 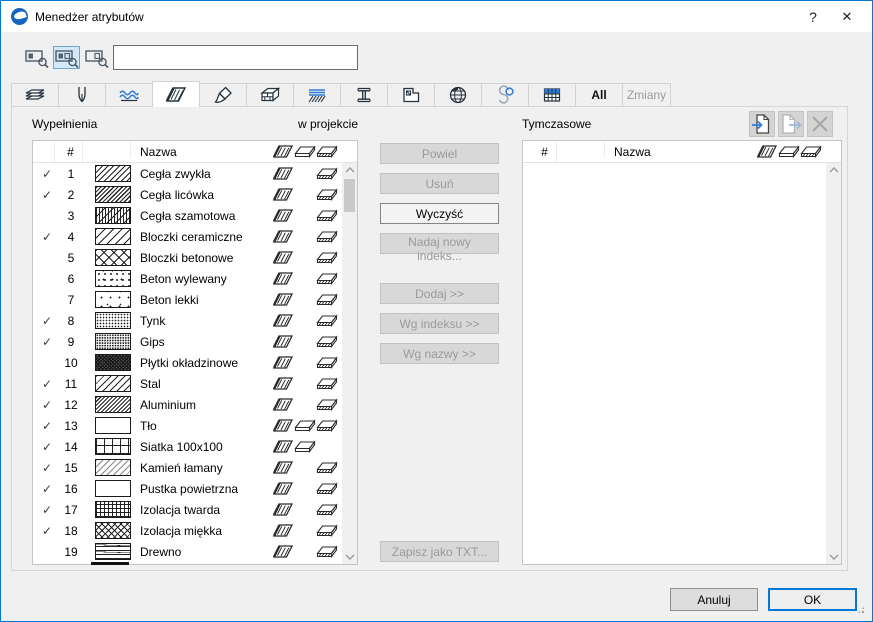 What do you see at coordinates (364, 95) in the screenshot?
I see `tab-profiles` at bounding box center [364, 95].